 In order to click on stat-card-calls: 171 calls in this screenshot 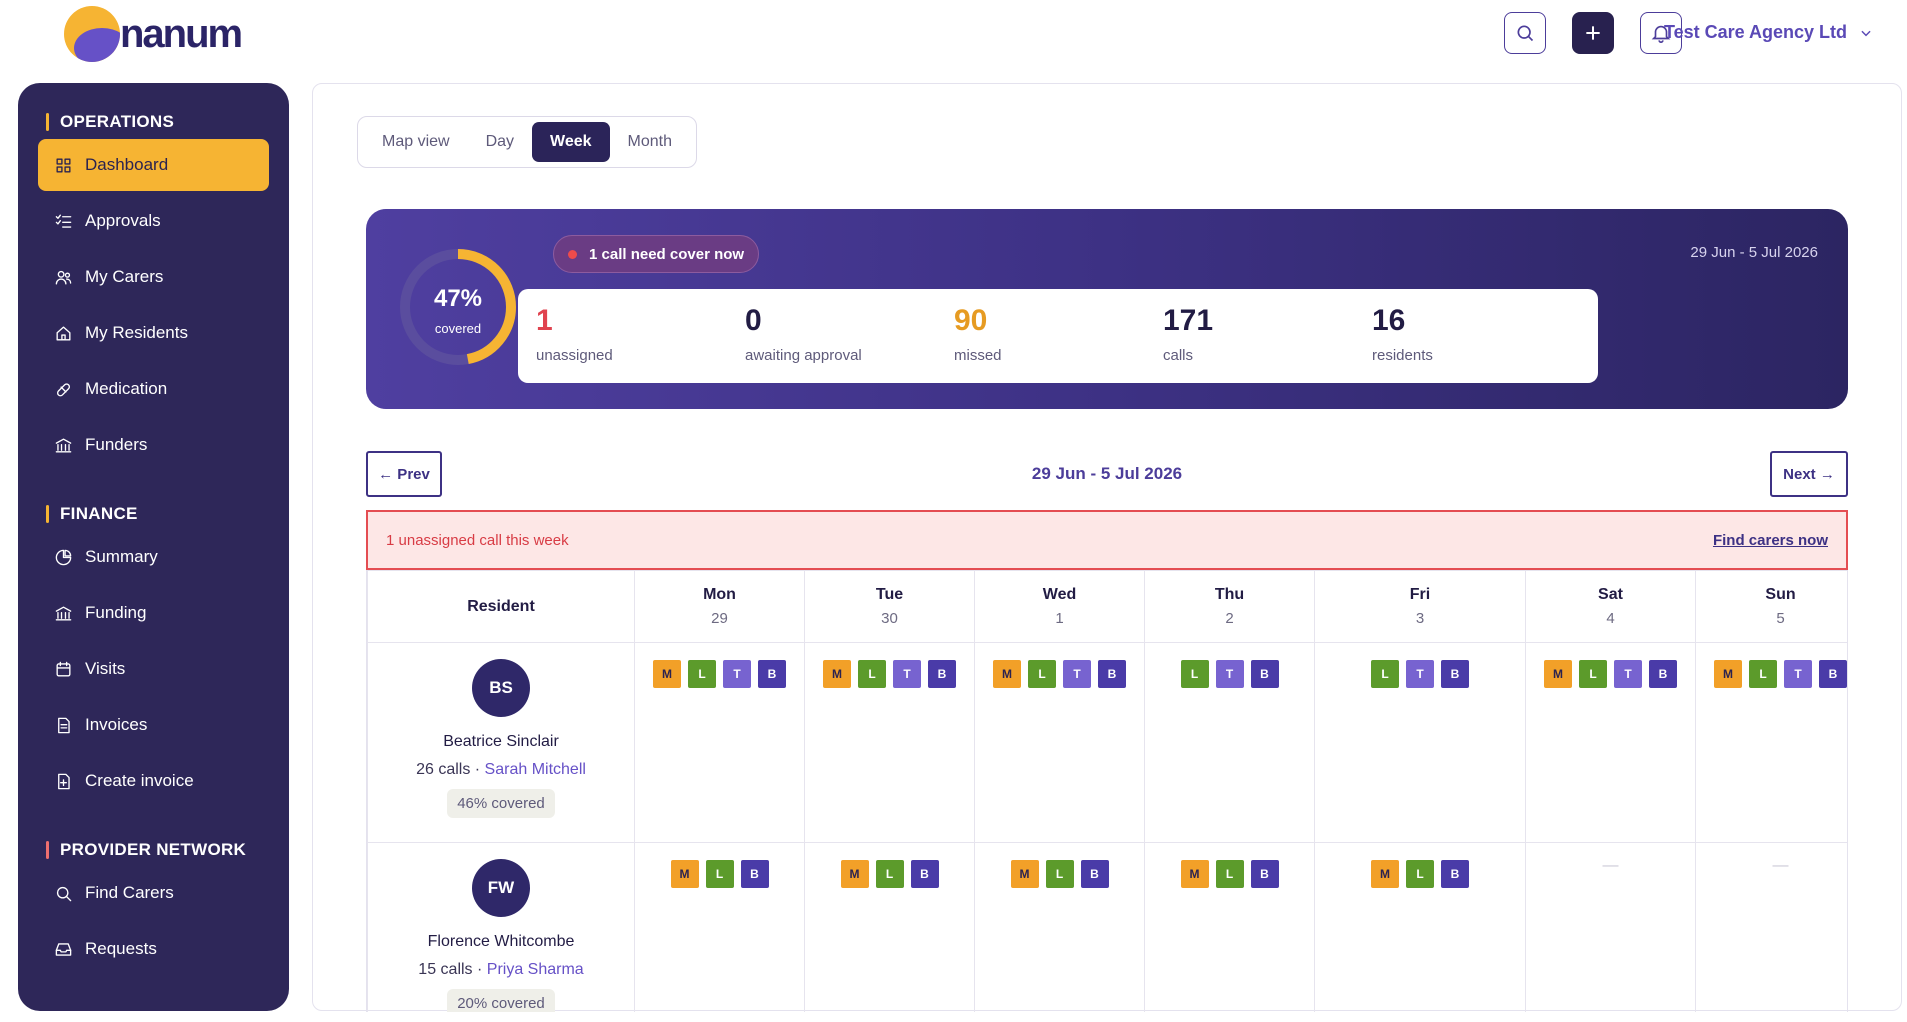, I will do `click(1267, 336)`.